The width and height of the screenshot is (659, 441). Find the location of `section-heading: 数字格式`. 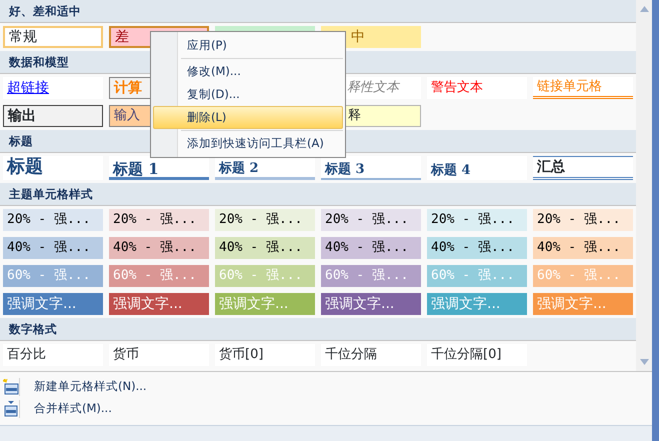

section-heading: 数字格式 is located at coordinates (318, 329).